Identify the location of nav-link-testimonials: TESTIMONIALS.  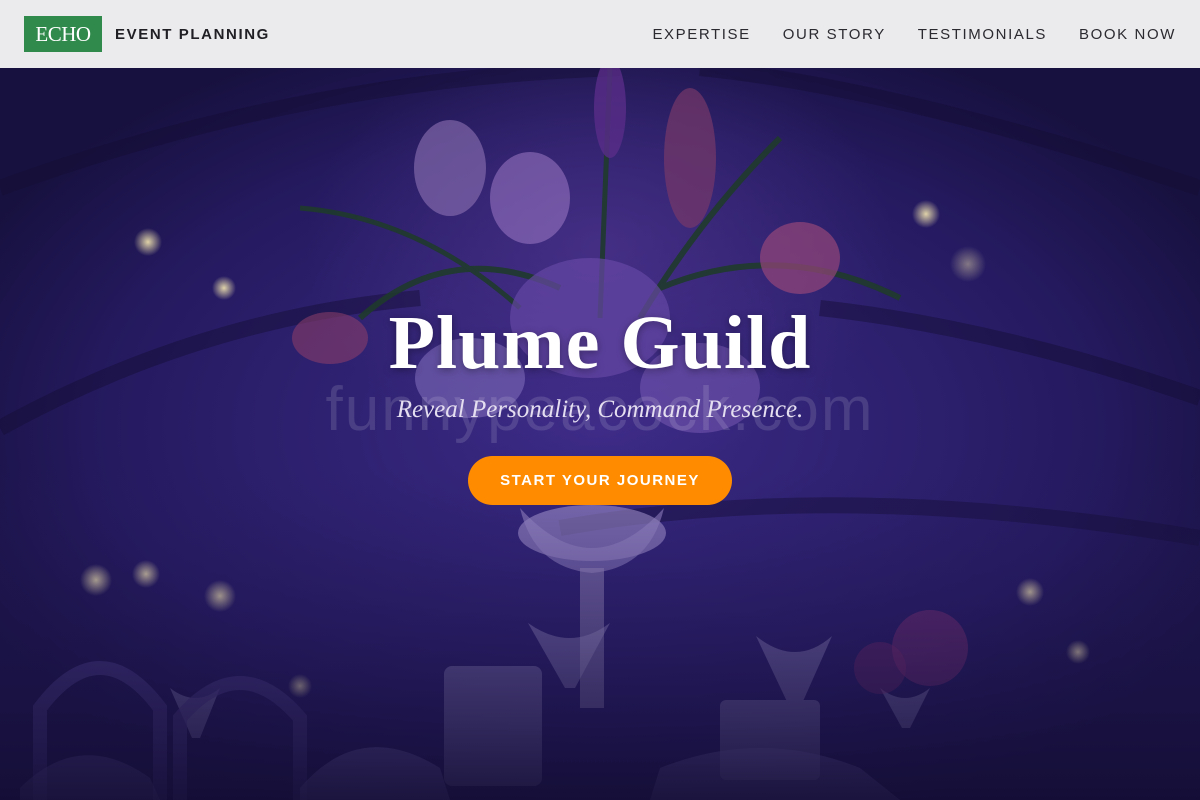
(982, 34).